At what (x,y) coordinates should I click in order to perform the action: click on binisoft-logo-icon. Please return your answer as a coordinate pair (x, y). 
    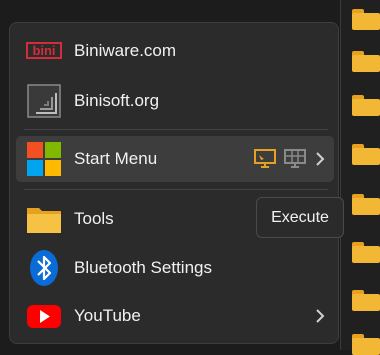
    Looking at the image, I should click on (44, 101).